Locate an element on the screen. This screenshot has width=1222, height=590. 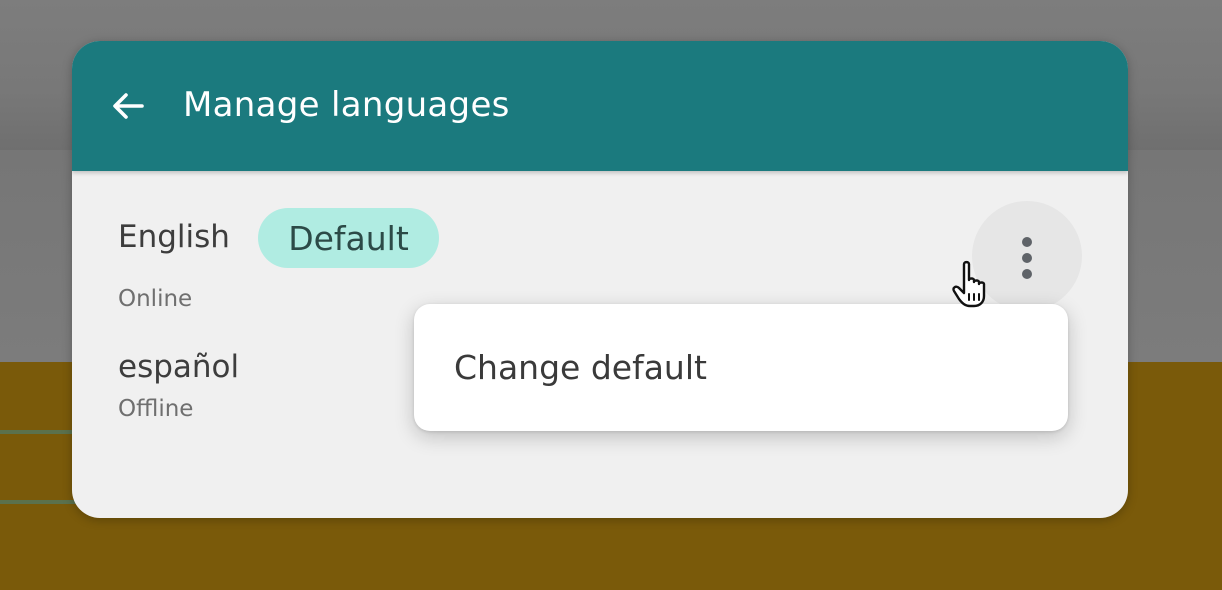
change-default-menu-item: Change default is located at coordinates (741, 367).